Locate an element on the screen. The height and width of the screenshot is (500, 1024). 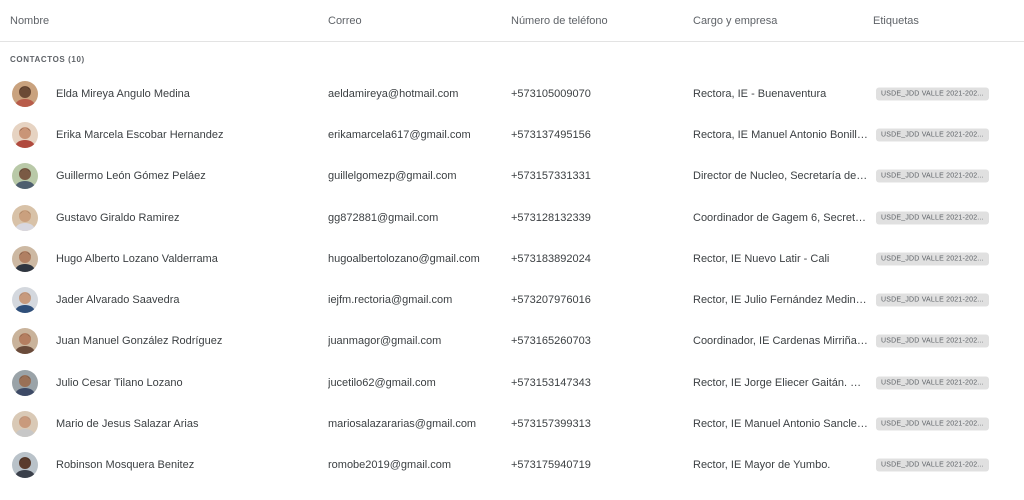
contact-phone: +573137495156 is located at coordinates (551, 134).